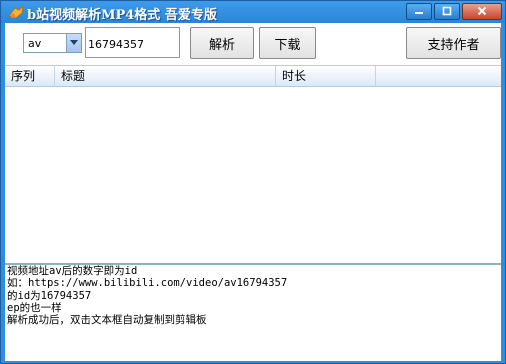  What do you see at coordinates (287, 43) in the screenshot?
I see `download-button: 下载` at bounding box center [287, 43].